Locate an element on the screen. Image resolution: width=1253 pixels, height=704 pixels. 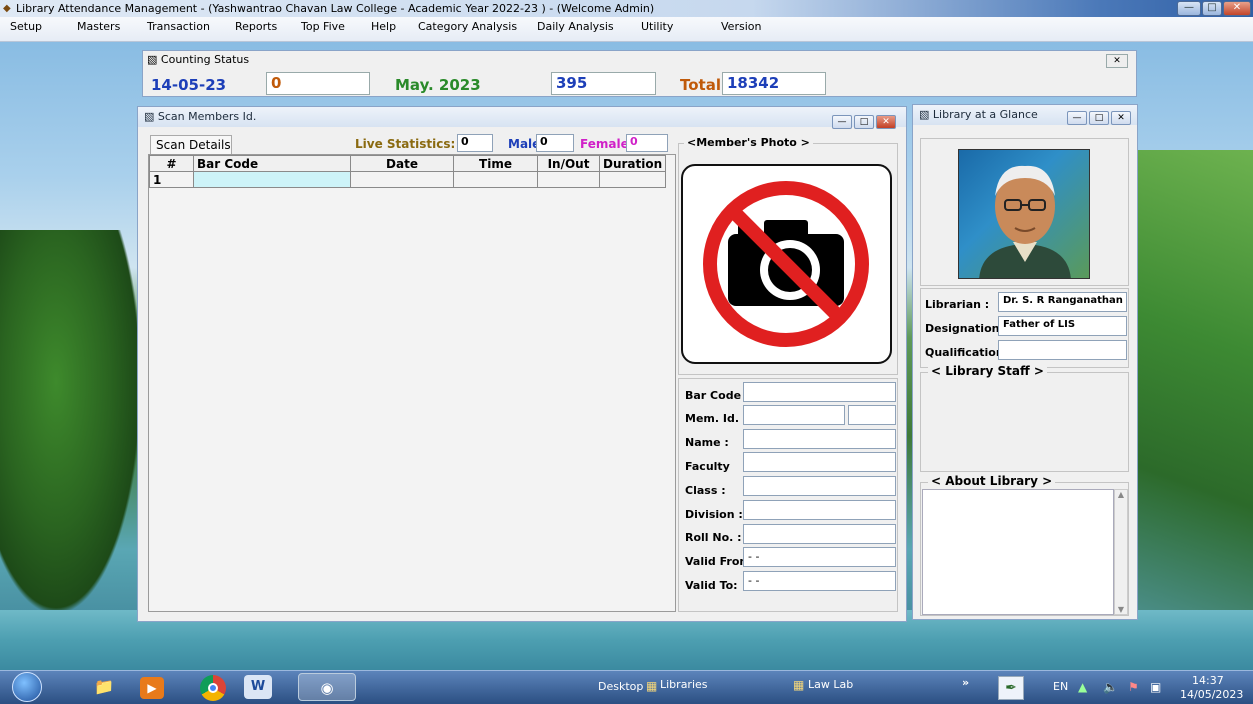
field-label-valid-to: Valid To: is located at coordinates (711, 585).